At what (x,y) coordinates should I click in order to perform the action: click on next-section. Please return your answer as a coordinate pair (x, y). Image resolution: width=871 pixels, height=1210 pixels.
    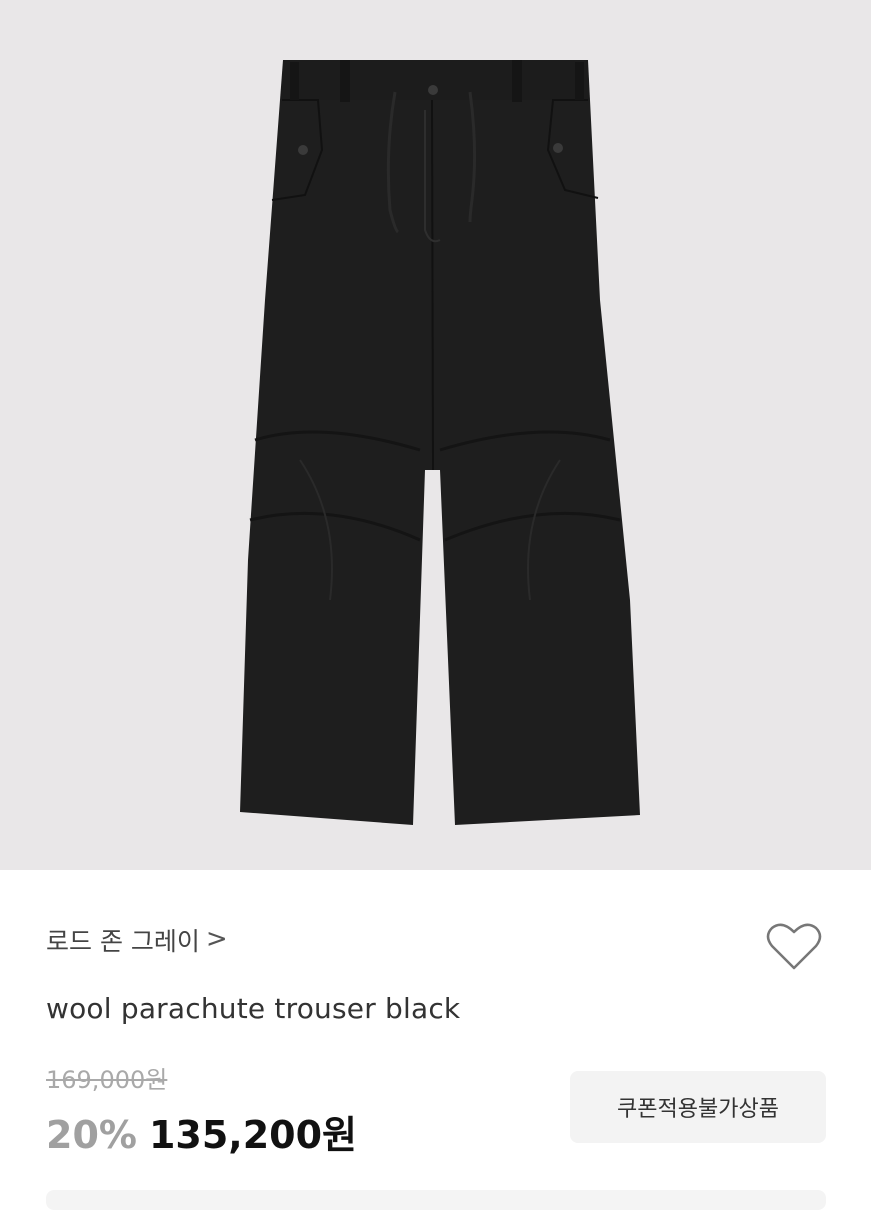
    Looking at the image, I should click on (436, 1200).